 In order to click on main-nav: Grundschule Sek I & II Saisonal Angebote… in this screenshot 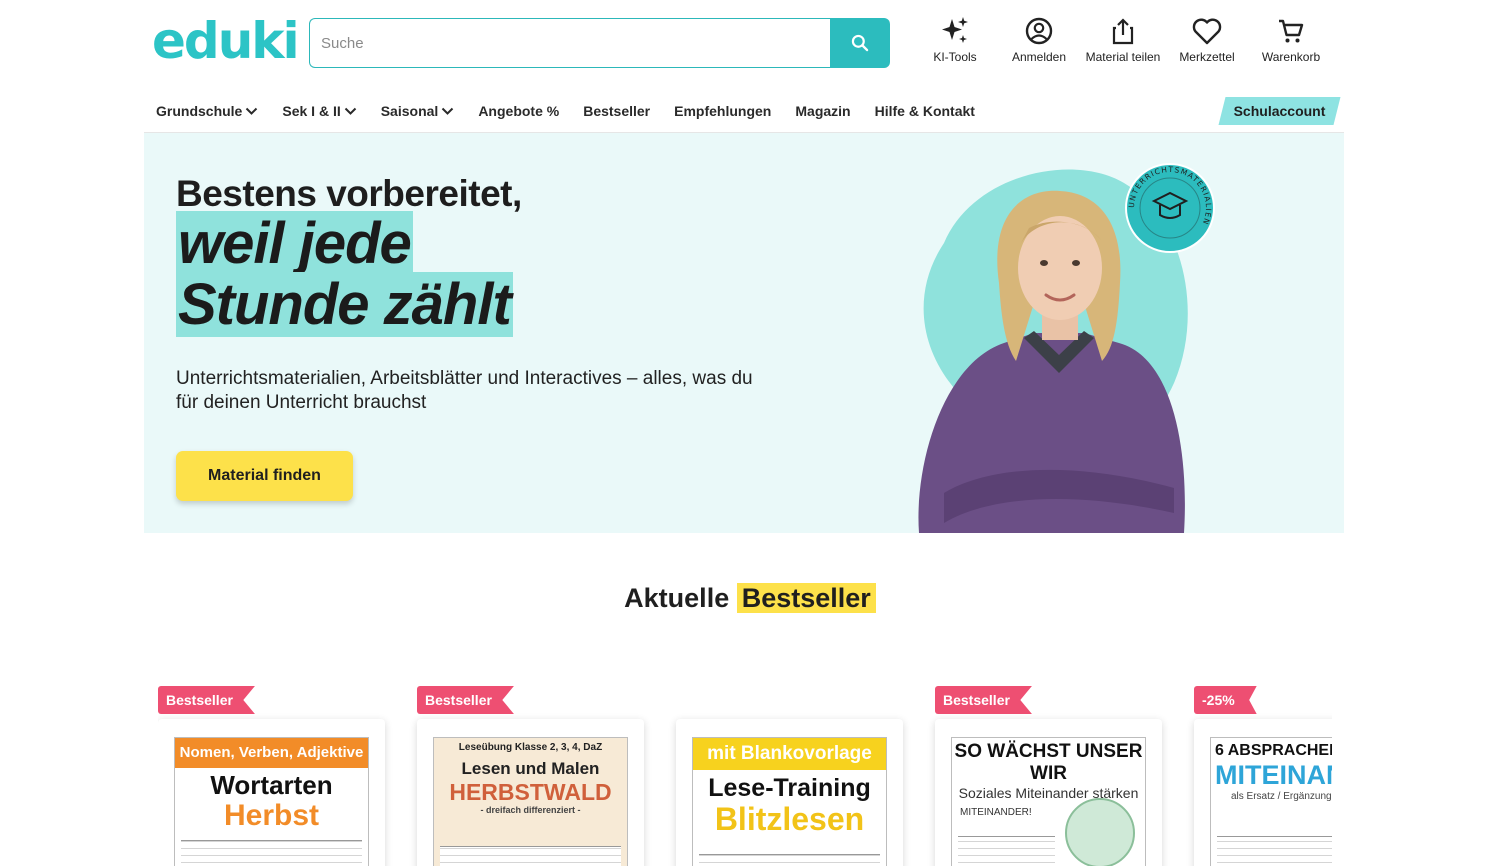, I will do `click(577, 111)`.